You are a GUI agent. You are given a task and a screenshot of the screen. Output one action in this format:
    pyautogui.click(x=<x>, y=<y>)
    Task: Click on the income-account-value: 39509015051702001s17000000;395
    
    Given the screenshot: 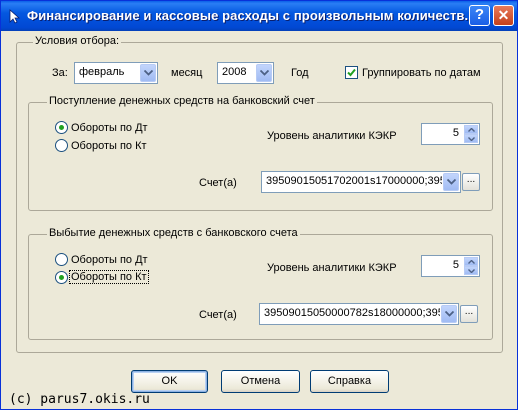 What is the action you would take?
    pyautogui.click(x=354, y=181)
    